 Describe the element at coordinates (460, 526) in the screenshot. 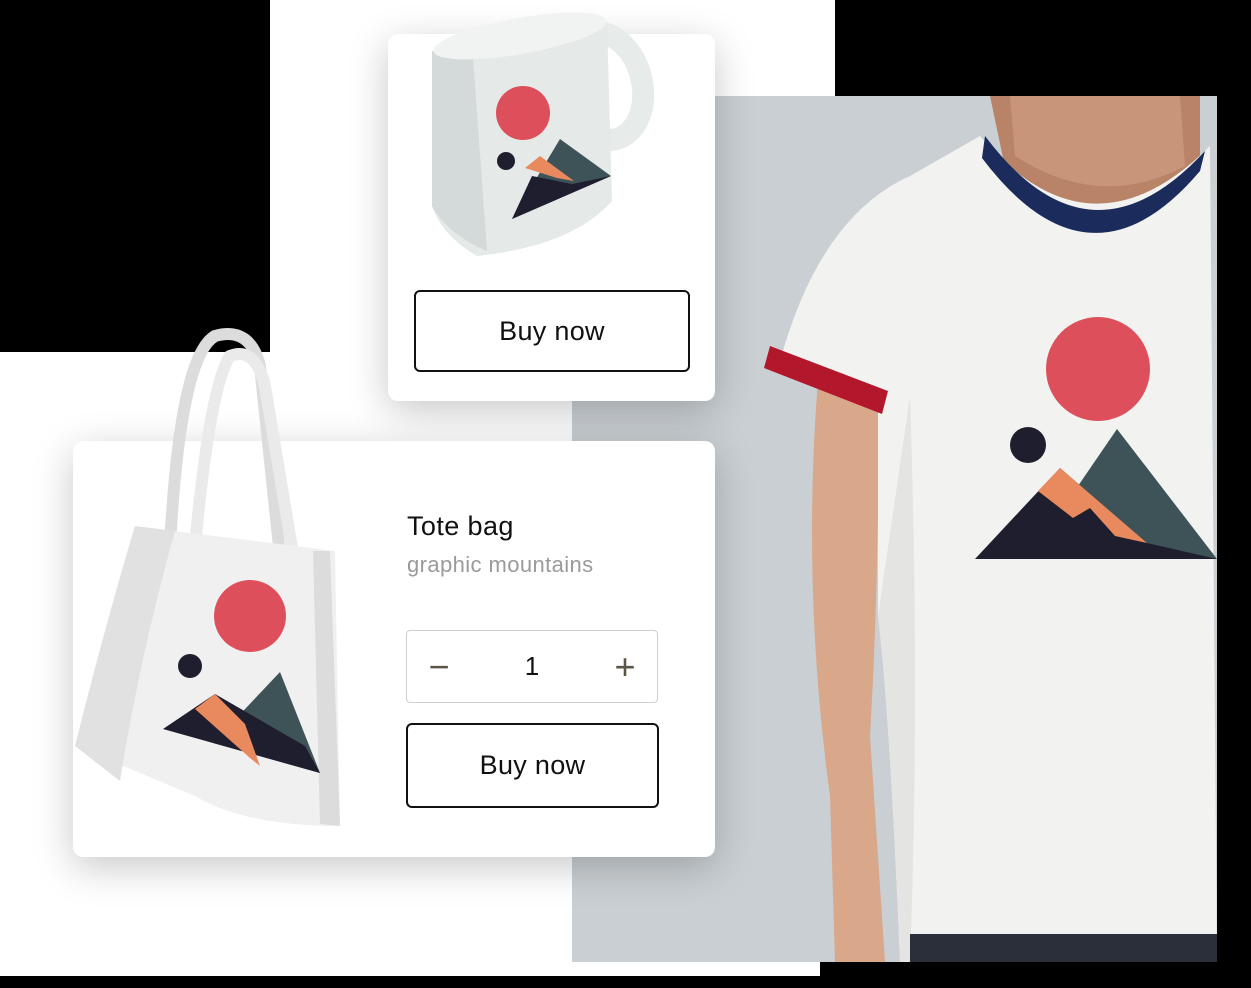

I see `product-title: Tote bag` at that location.